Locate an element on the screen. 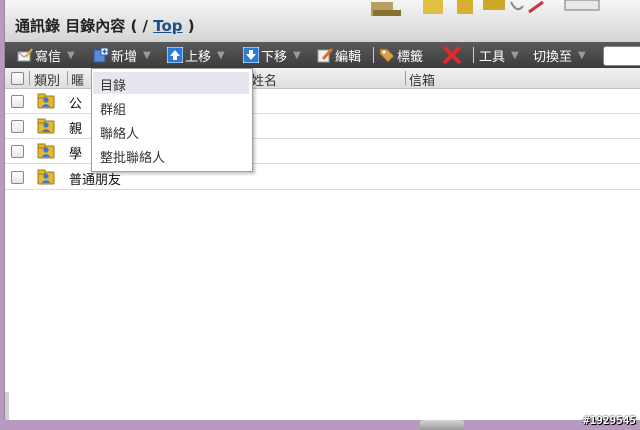  tag-button: 標籤 is located at coordinates (401, 55).